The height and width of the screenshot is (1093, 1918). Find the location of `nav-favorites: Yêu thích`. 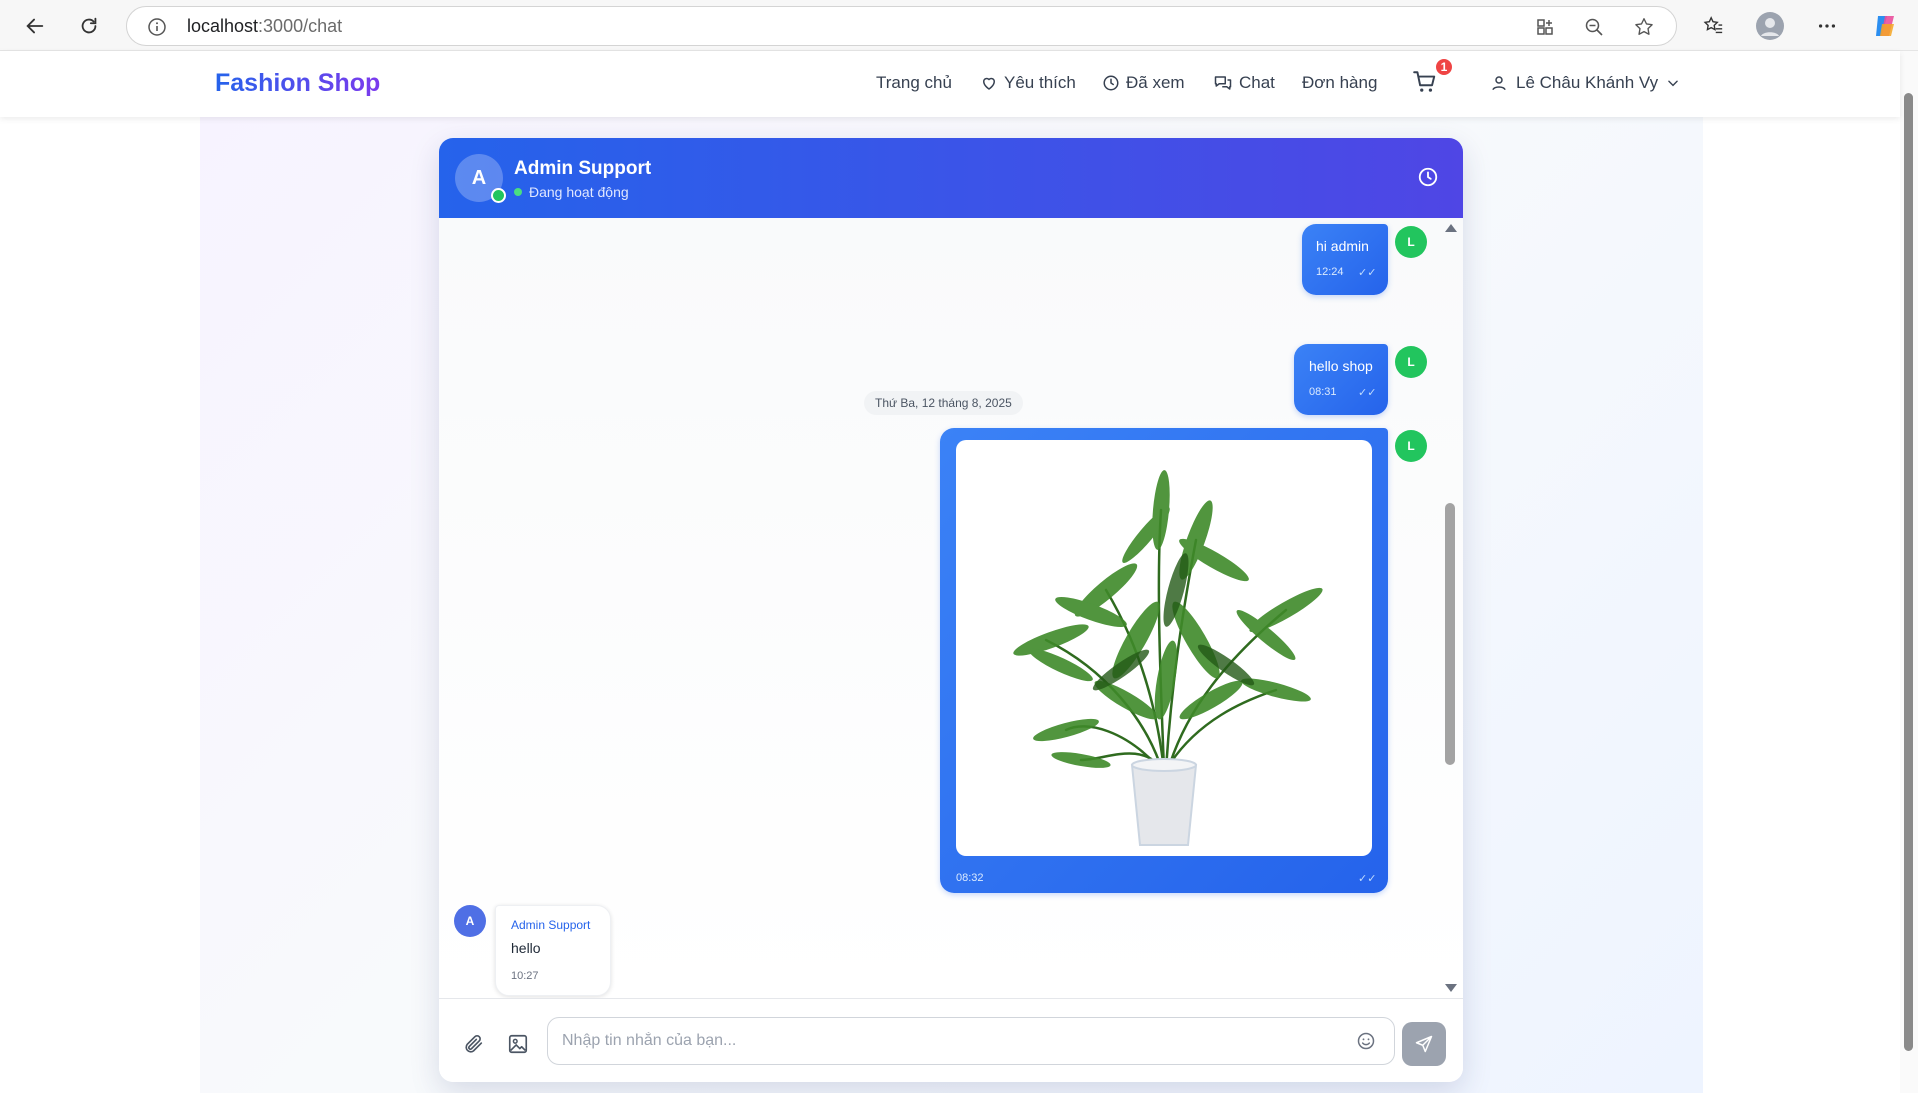

nav-favorites: Yêu thích is located at coordinates (1028, 83).